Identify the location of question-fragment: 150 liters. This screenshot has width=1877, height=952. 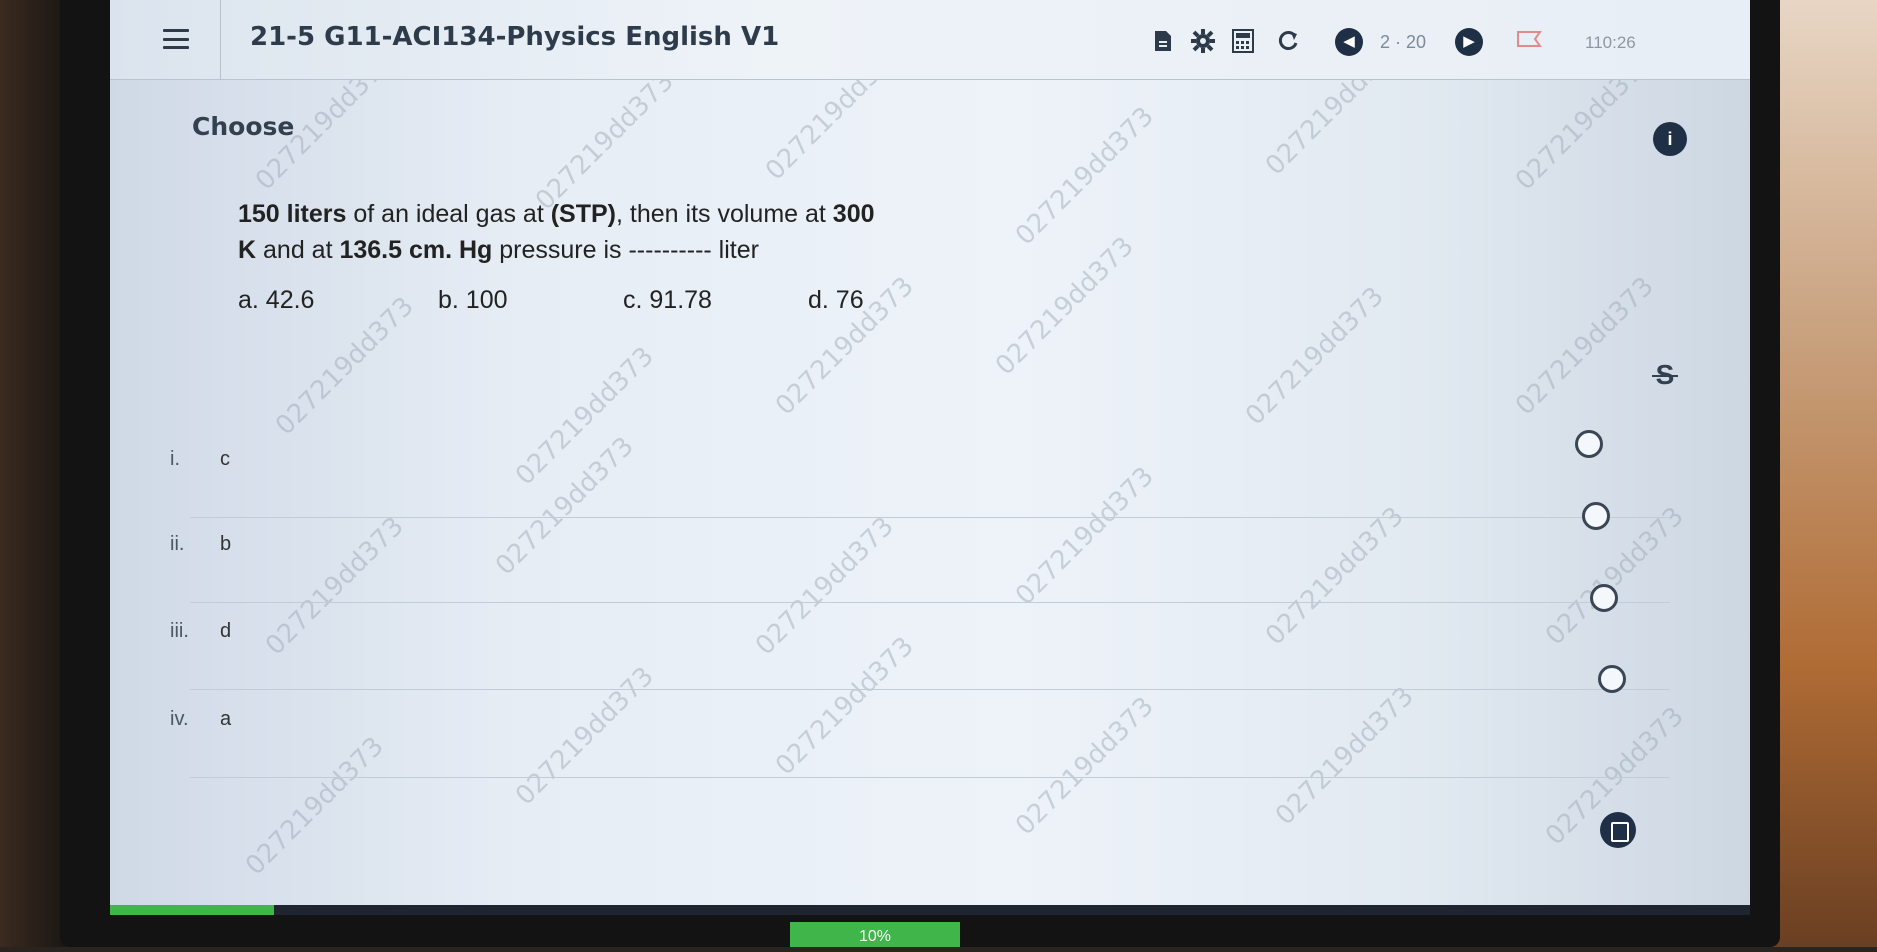
(292, 214).